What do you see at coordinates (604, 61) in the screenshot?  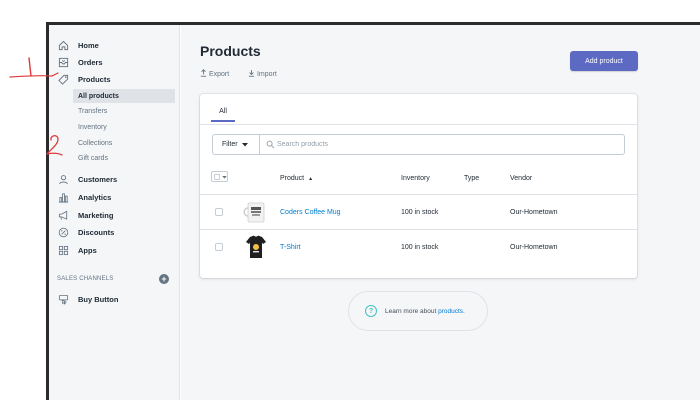 I see `add-product-button: Add product` at bounding box center [604, 61].